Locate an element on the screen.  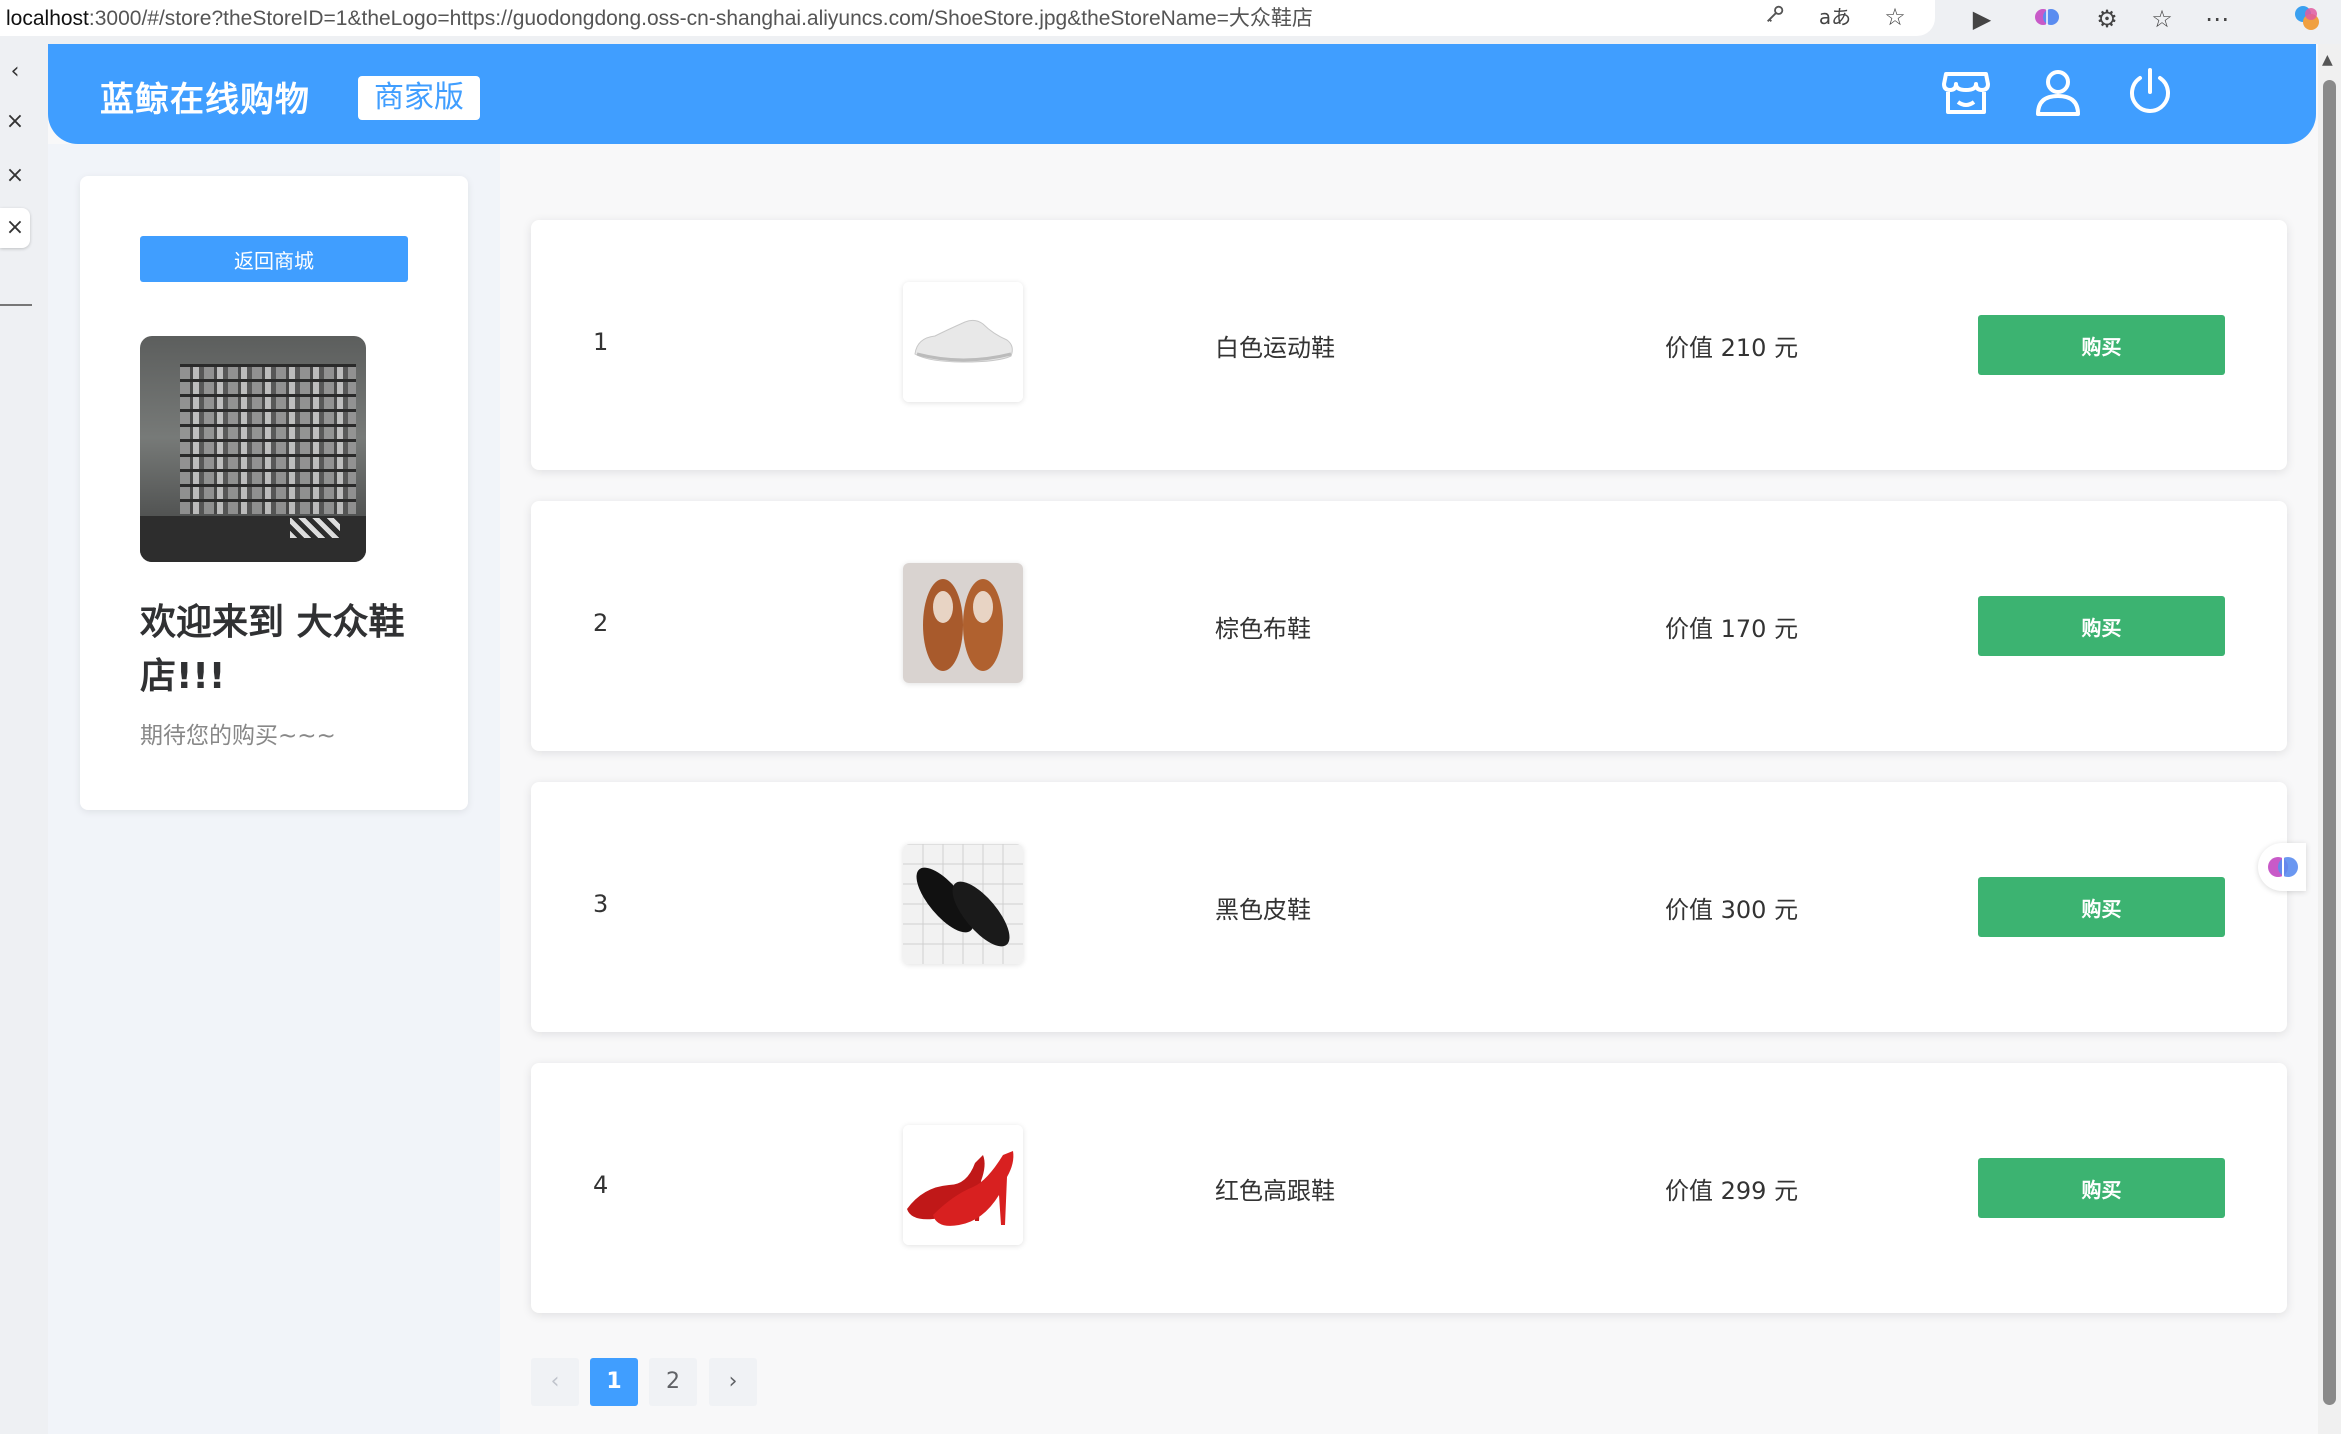
page-2-button: 2 is located at coordinates (673, 1382).